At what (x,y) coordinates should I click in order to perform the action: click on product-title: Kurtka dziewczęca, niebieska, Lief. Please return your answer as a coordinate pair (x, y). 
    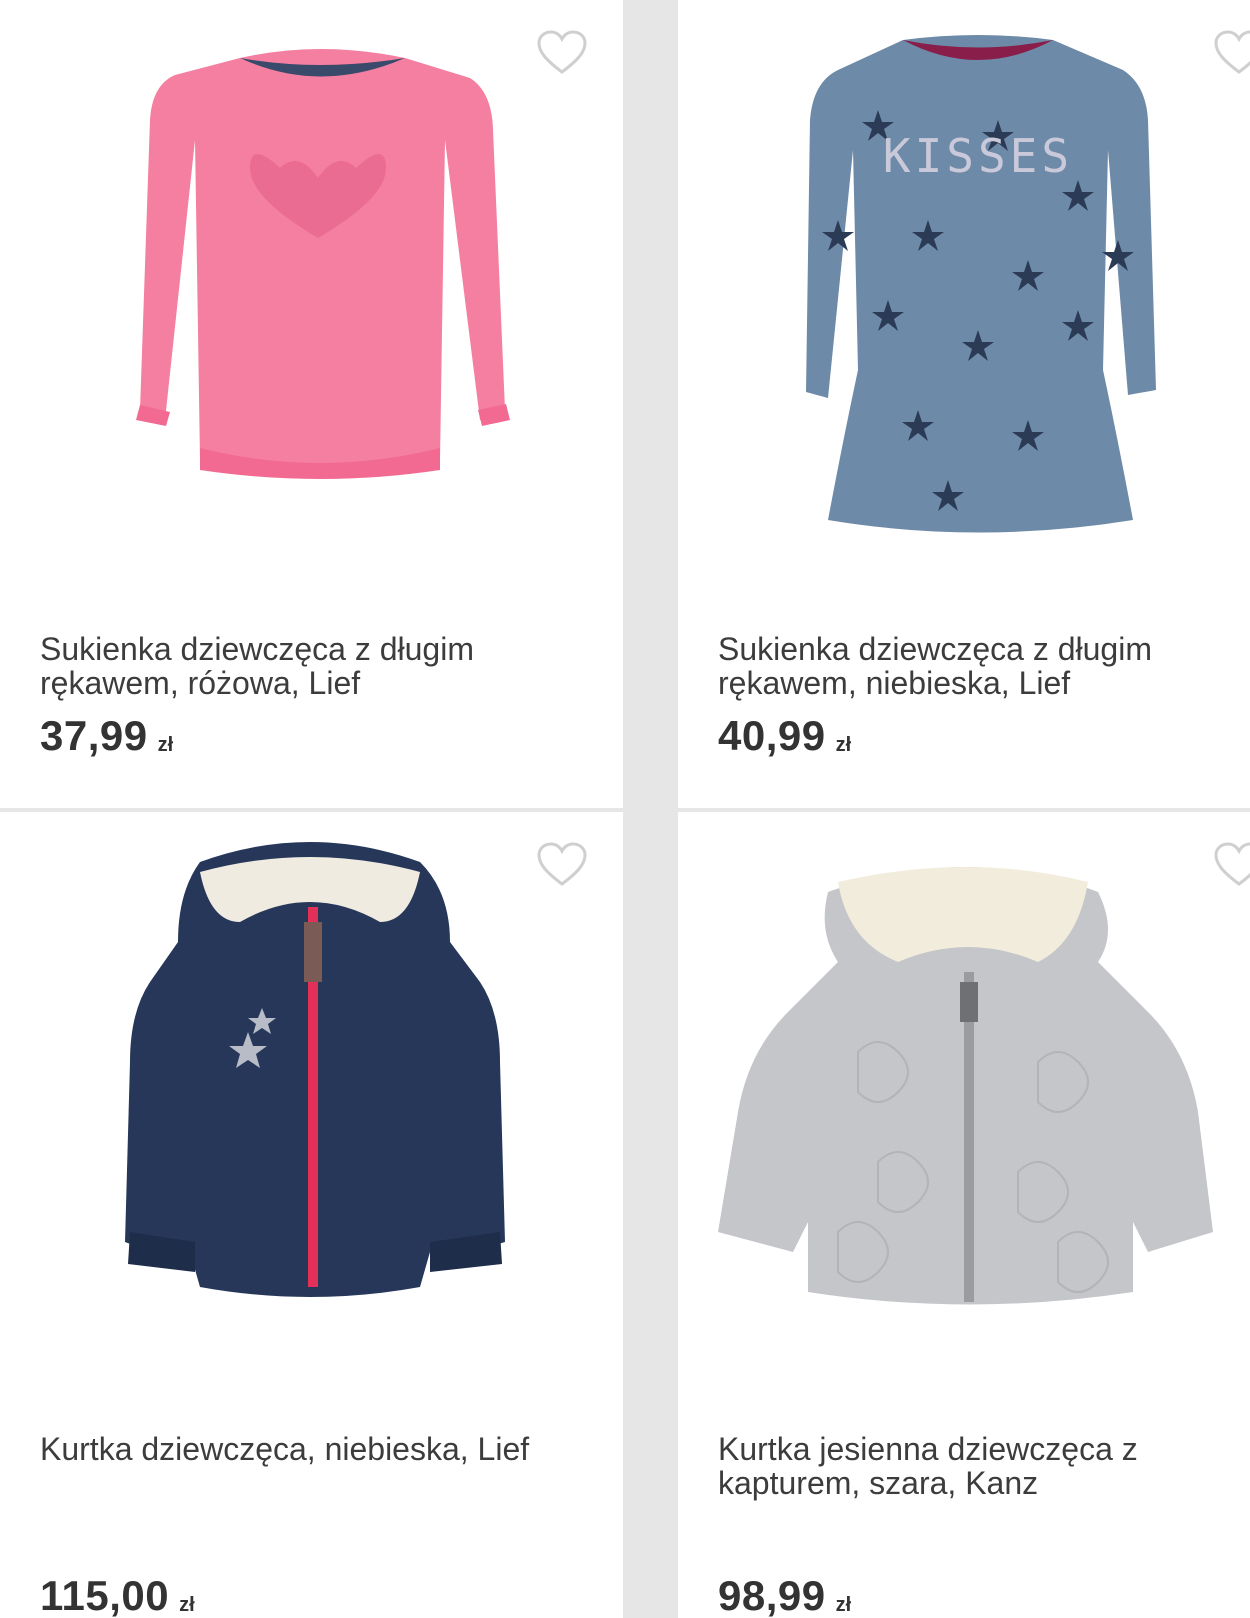
    Looking at the image, I should click on (300, 1449).